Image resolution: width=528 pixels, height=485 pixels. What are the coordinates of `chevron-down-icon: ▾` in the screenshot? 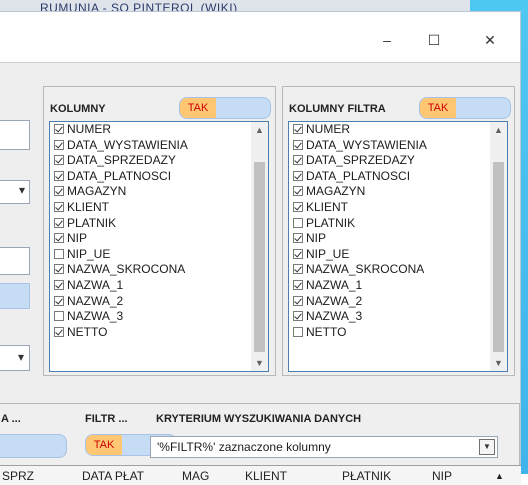 It's located at (20, 357).